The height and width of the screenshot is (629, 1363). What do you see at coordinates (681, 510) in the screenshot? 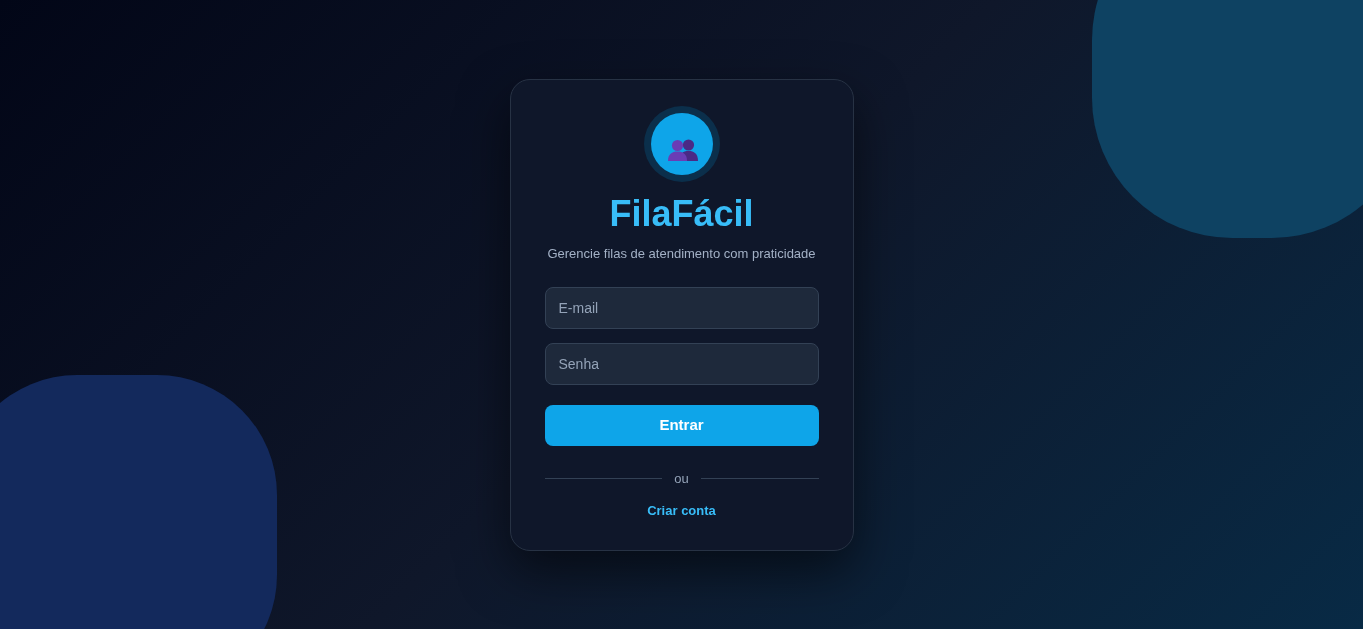
I see `create-account-link: Criar conta` at bounding box center [681, 510].